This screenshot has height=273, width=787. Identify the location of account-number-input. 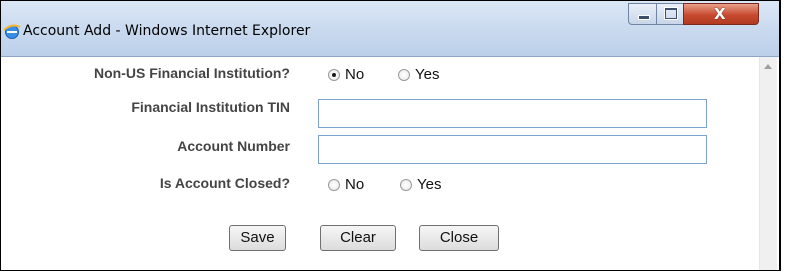
(512, 149).